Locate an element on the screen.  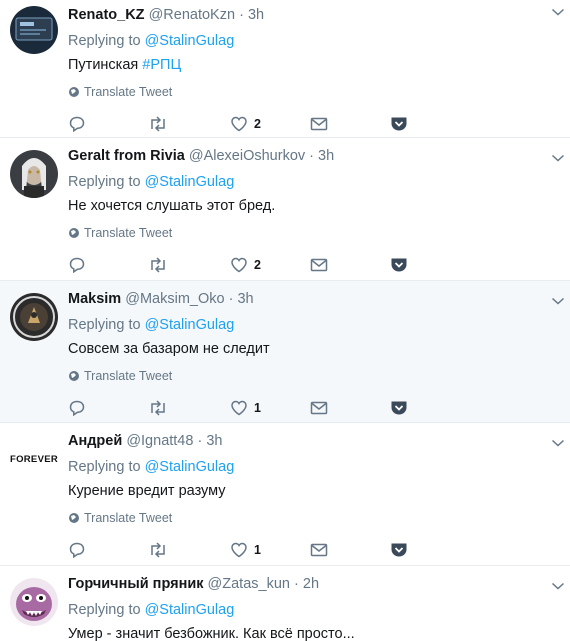
witcher-avatar-icon is located at coordinates (34, 174).